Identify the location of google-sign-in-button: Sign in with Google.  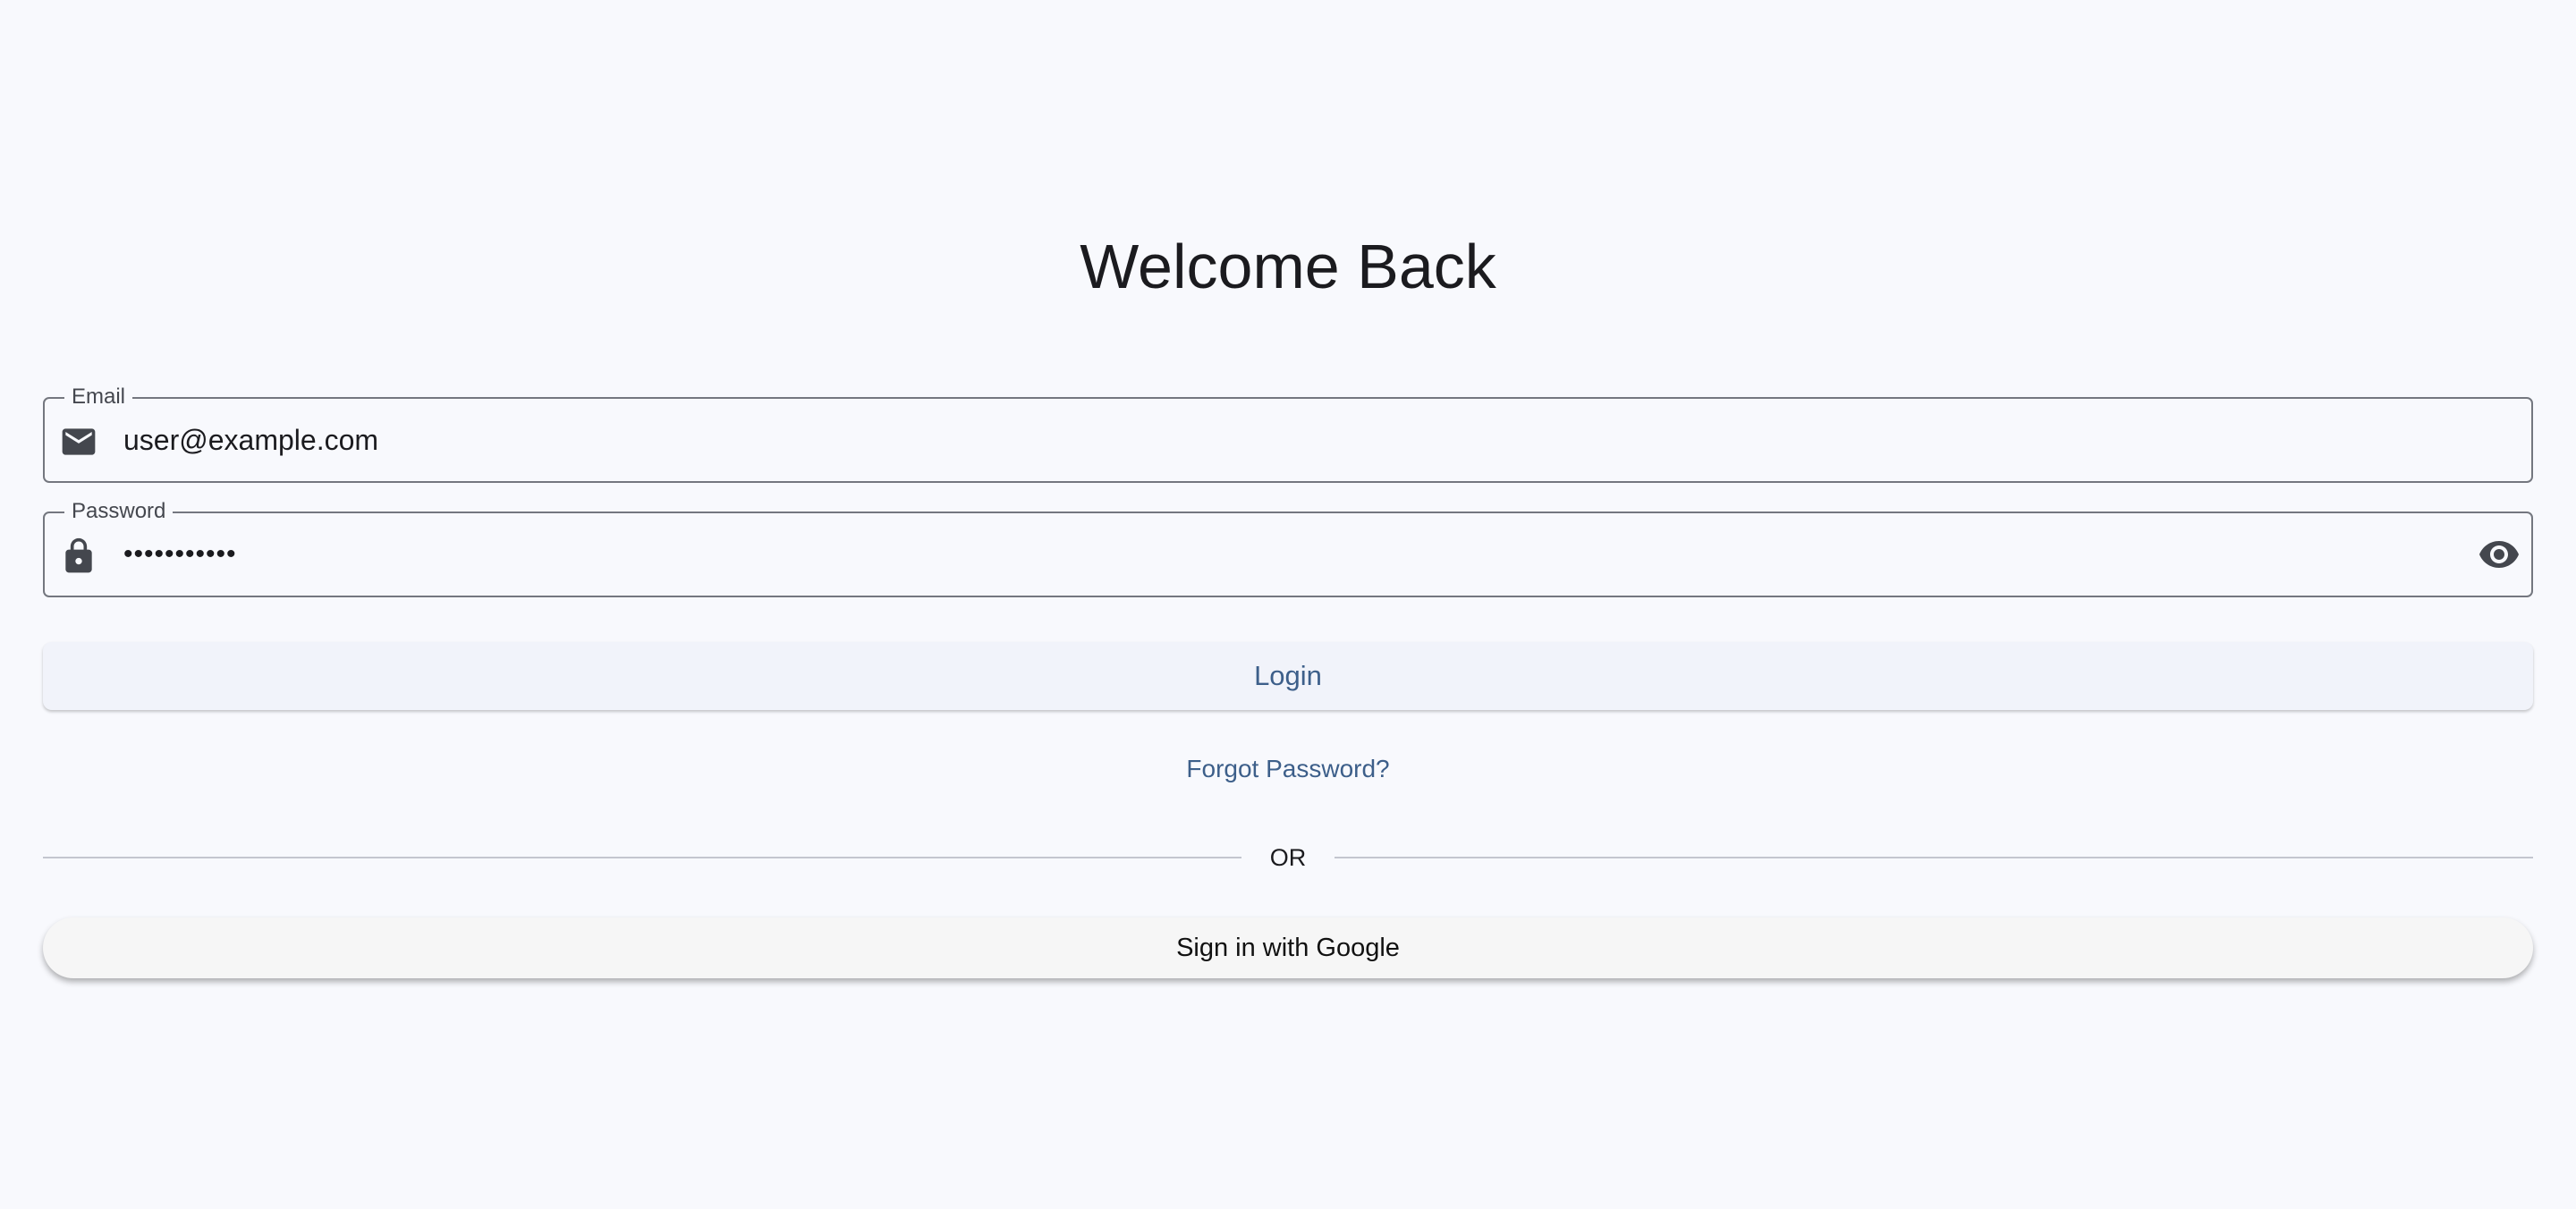
(1288, 947).